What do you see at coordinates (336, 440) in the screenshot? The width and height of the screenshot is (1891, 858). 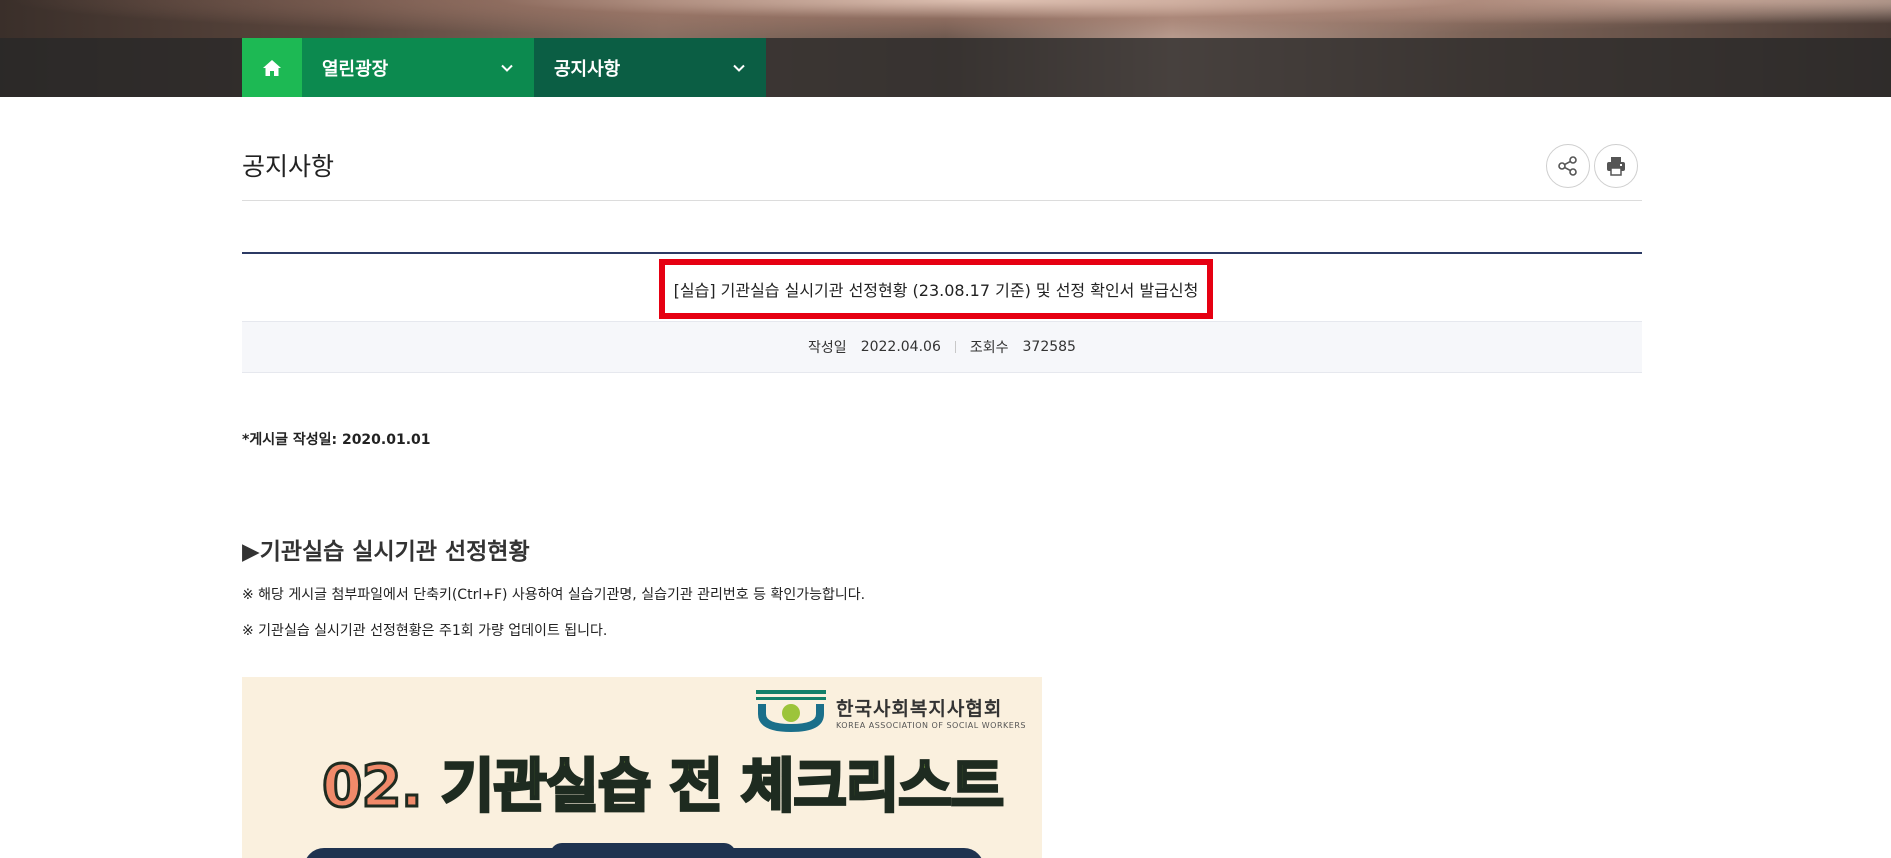 I see `written-date-note: *게시글 작성일: 2020.01.01` at bounding box center [336, 440].